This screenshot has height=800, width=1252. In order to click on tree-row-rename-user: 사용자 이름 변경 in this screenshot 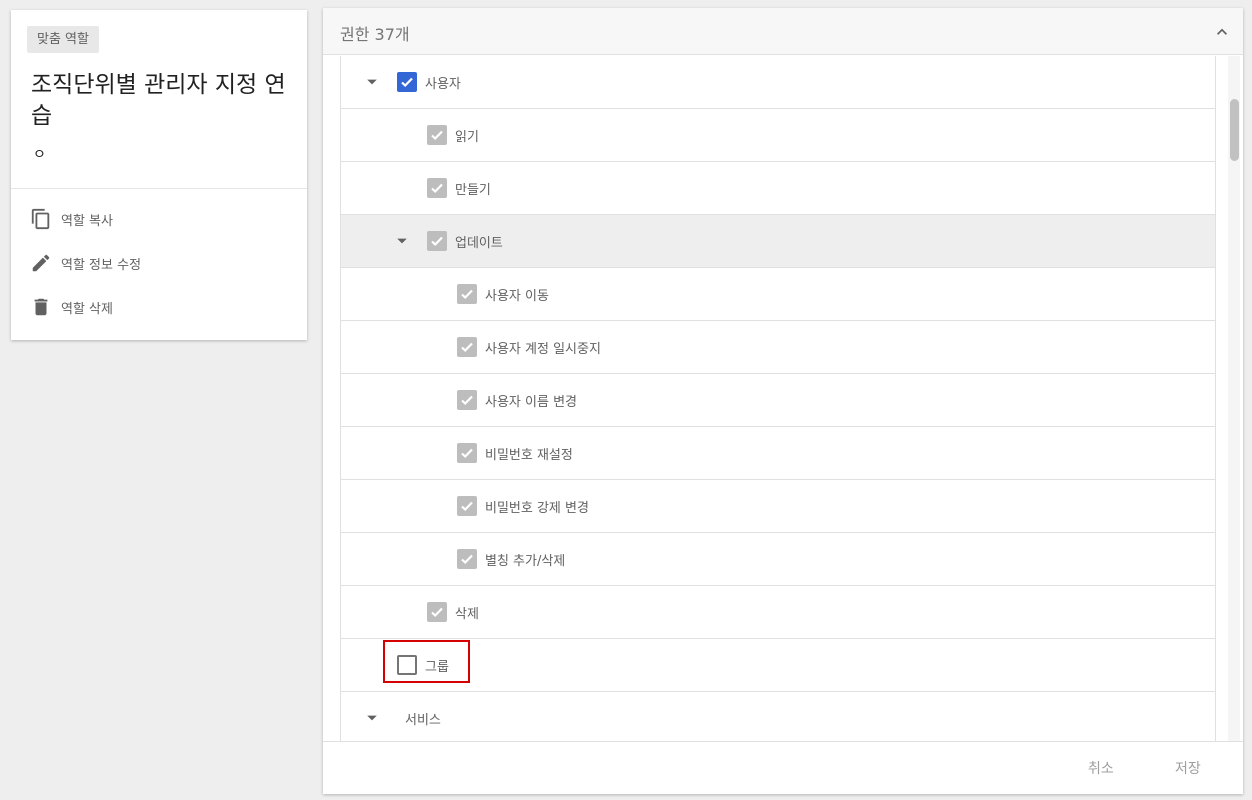, I will do `click(778, 400)`.